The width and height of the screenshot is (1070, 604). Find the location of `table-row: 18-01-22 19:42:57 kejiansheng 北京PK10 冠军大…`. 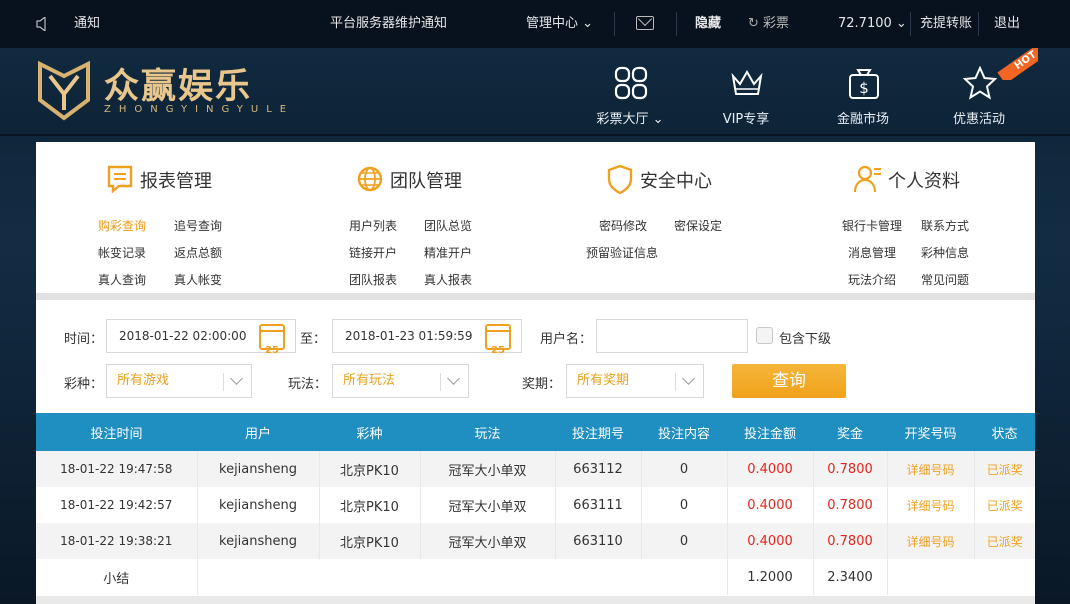

table-row: 18-01-22 19:42:57 kejiansheng 北京PK10 冠军大… is located at coordinates (535, 505).